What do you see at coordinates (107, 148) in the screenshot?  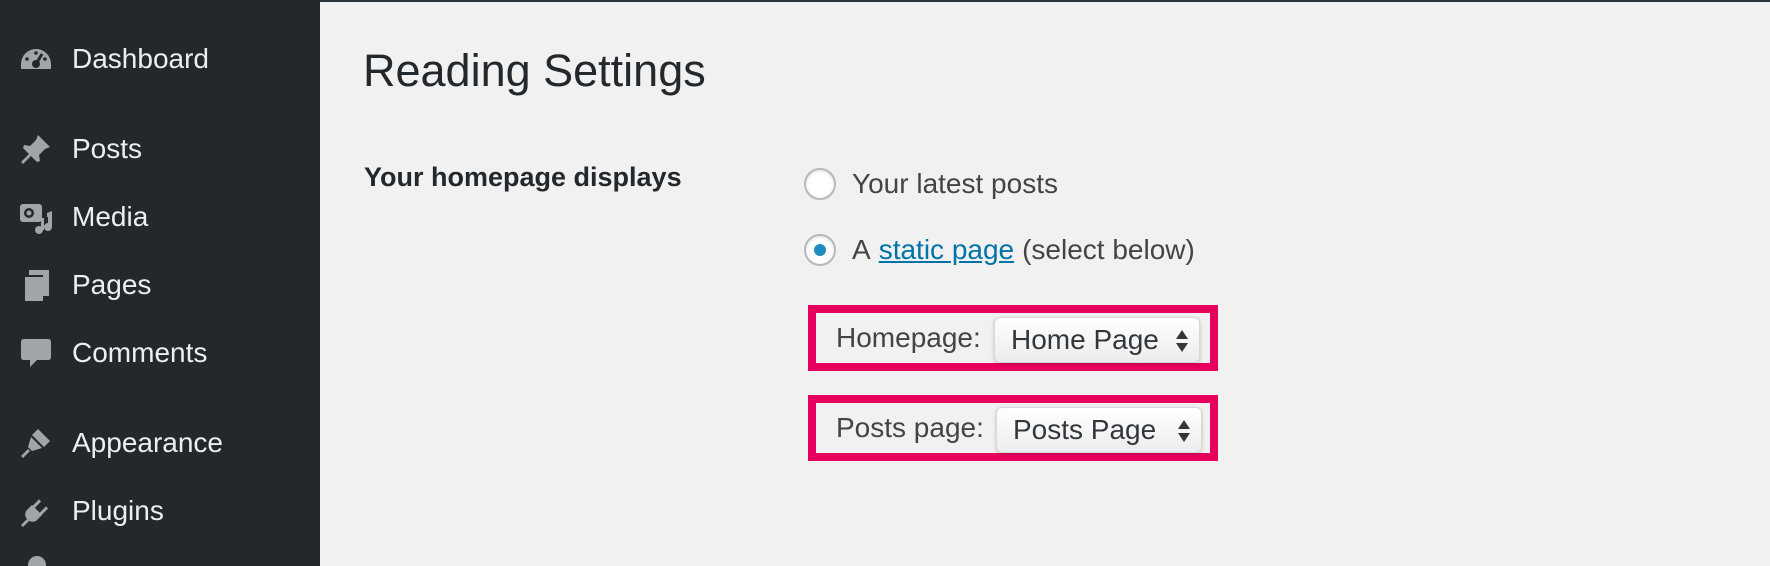 I see `sidebar-item-label: Posts` at bounding box center [107, 148].